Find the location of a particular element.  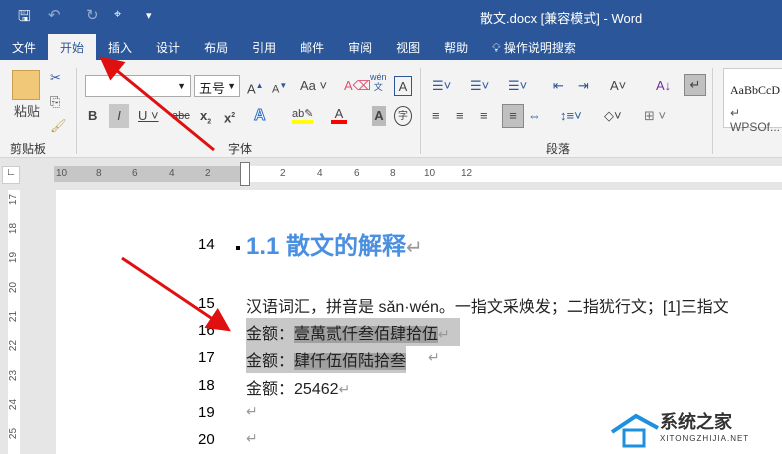

shrink-font-icon: A▼ is located at coordinates (279, 86).